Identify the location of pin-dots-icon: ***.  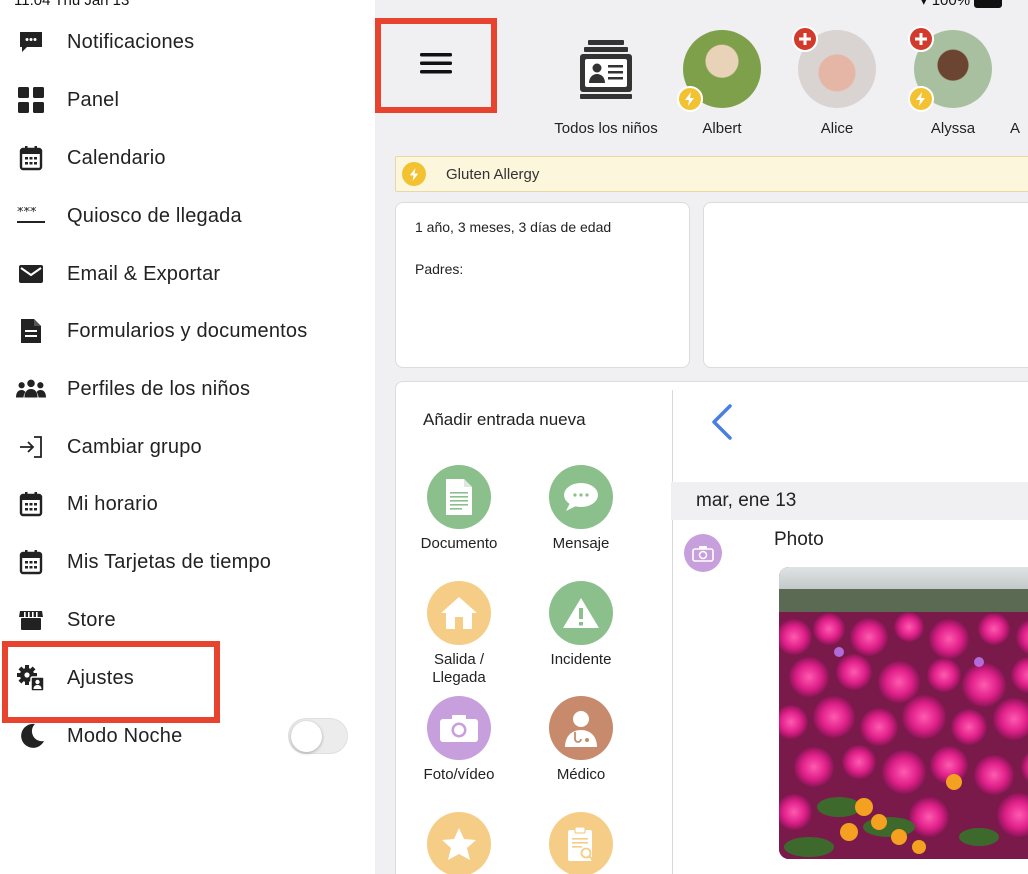
(31, 216).